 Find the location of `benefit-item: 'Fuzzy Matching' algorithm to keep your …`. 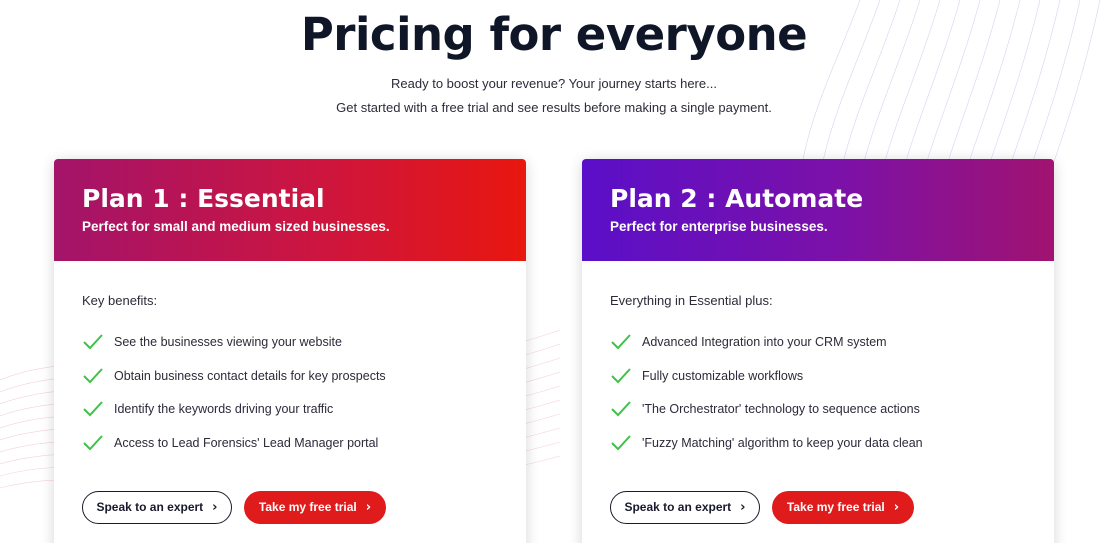

benefit-item: 'Fuzzy Matching' algorithm to keep your … is located at coordinates (818, 443).